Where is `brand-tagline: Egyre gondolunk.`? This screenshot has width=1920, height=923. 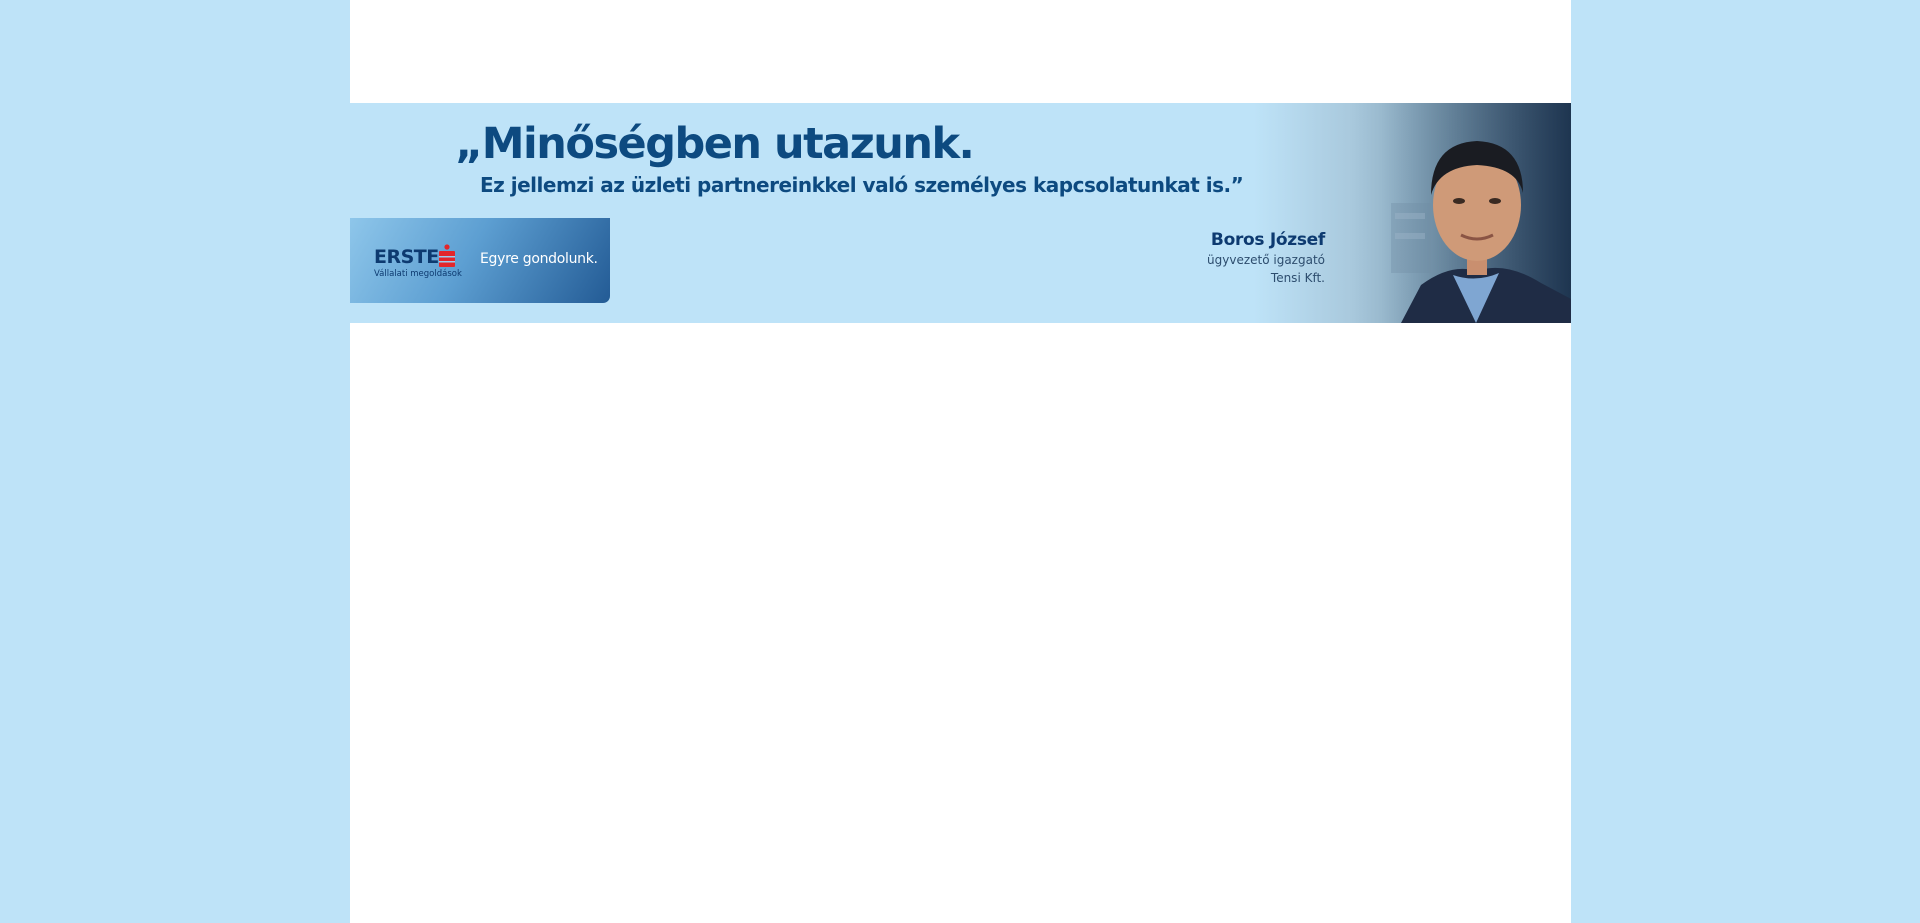 brand-tagline: Egyre gondolunk. is located at coordinates (539, 259).